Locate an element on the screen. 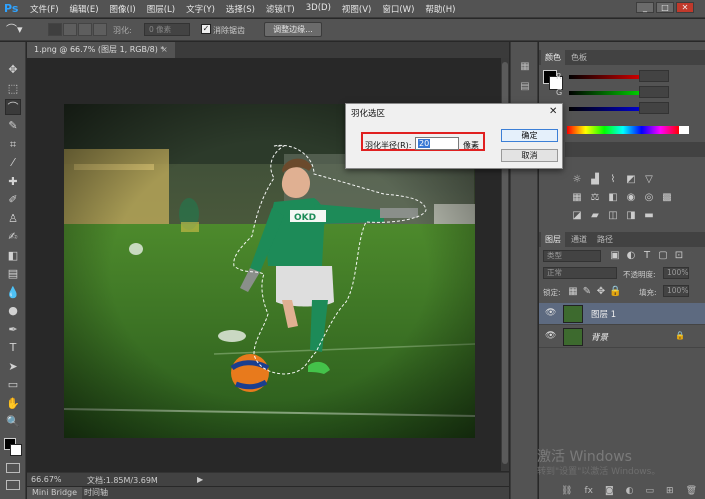 The width and height of the screenshot is (705, 499). feather-radius-input: 20 is located at coordinates (437, 143).